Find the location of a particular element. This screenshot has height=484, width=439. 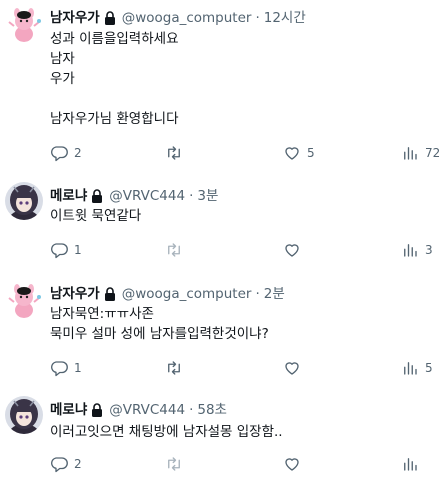

timestamp: 58초 is located at coordinates (212, 410).